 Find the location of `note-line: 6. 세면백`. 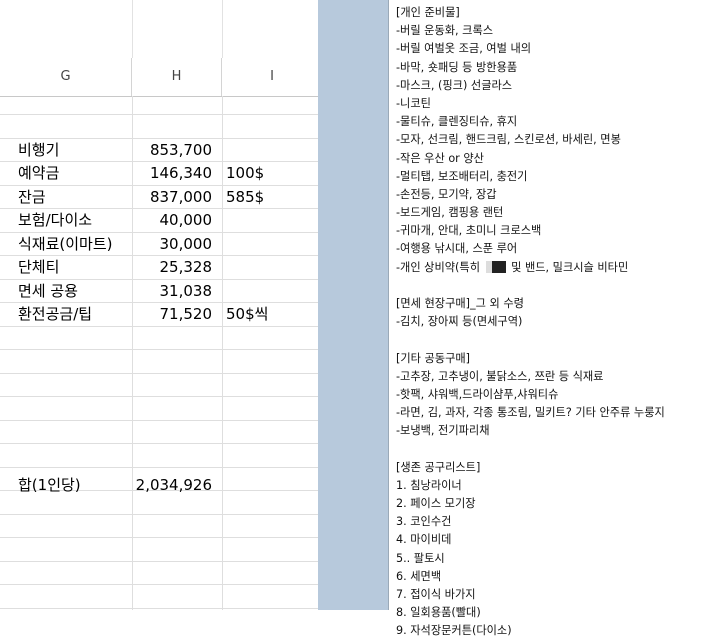

note-line: 6. 세면백 is located at coordinates (419, 576).